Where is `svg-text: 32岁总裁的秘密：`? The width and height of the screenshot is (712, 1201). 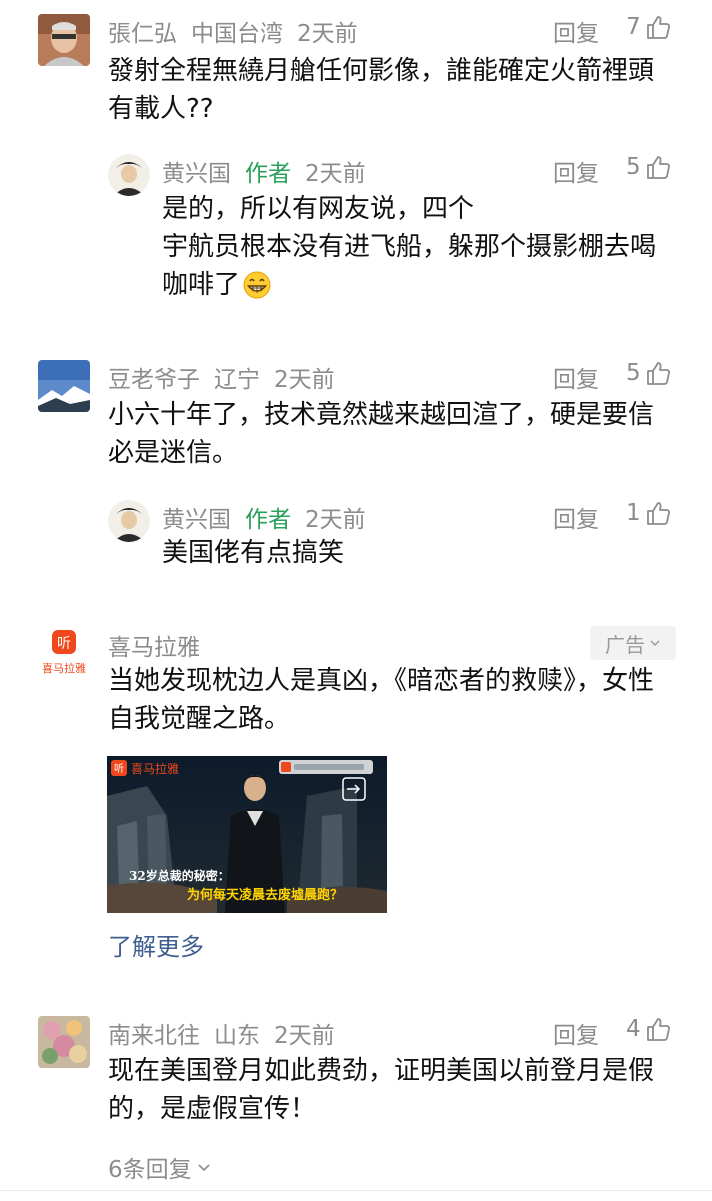
svg-text: 32岁总裁的秘密： is located at coordinates (179, 875).